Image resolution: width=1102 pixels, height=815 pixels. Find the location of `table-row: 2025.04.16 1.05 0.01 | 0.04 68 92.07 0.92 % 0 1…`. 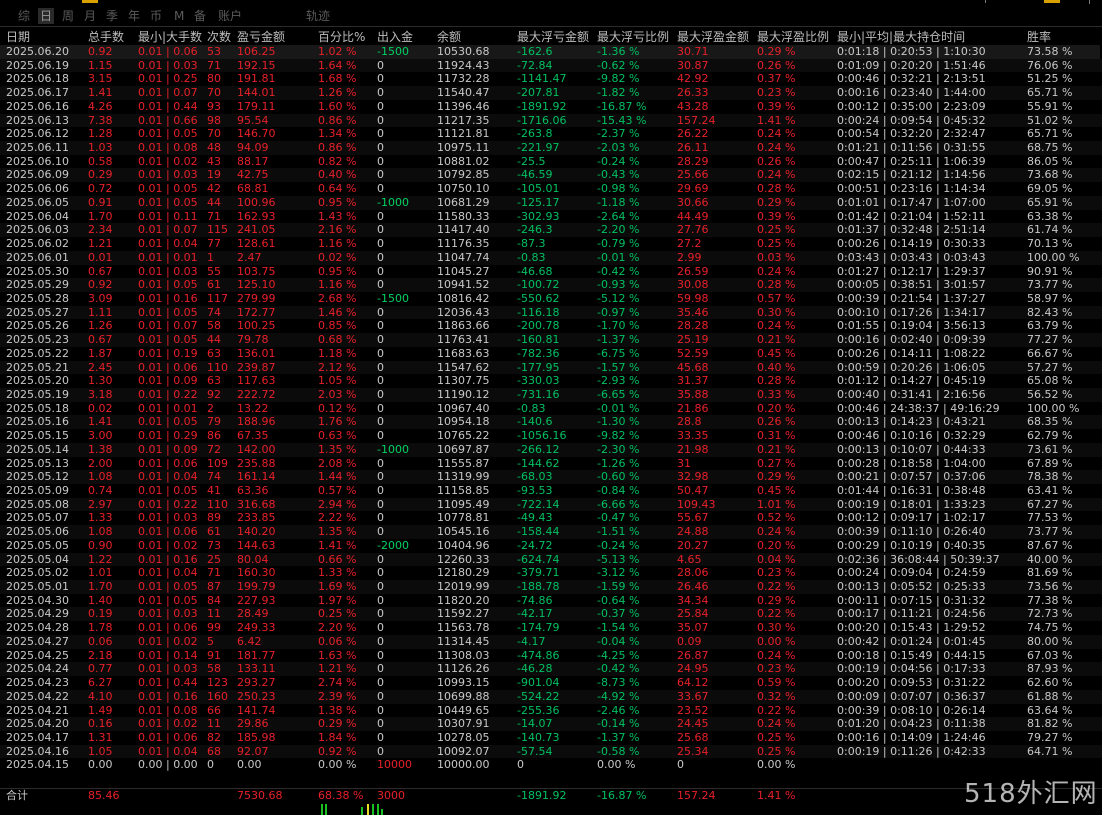

table-row: 2025.04.16 1.05 0.01 | 0.04 68 92.07 0.92 % 0 1… is located at coordinates (551, 751).